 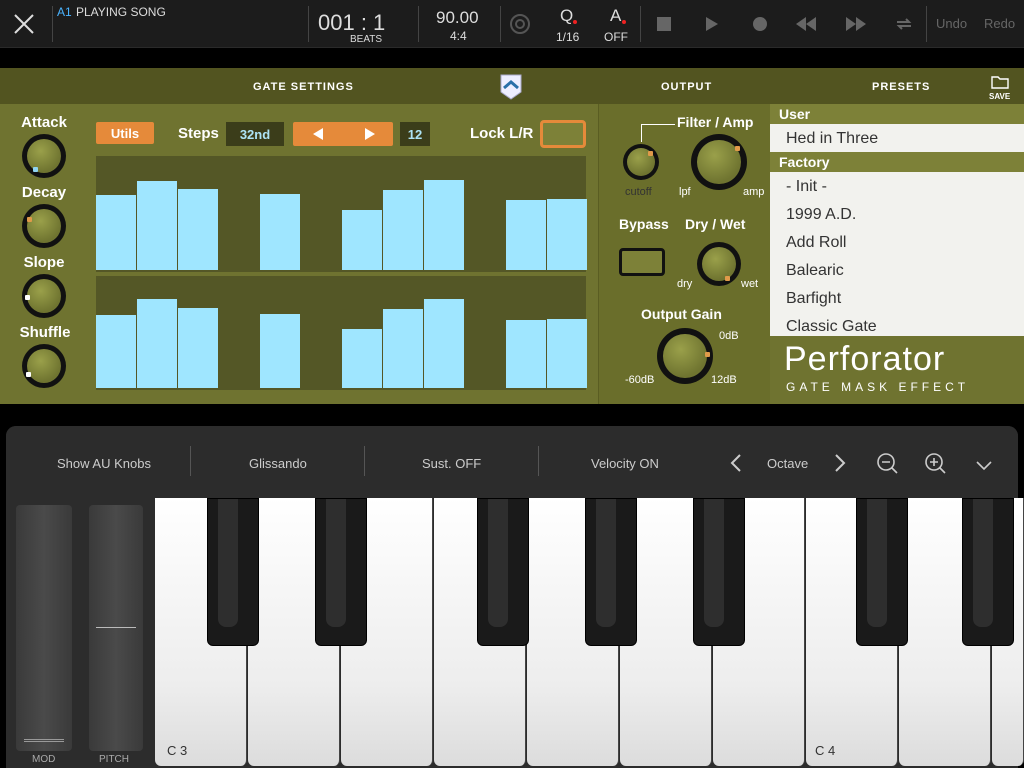 I want to click on filter-amp-knob, so click(x=719, y=162).